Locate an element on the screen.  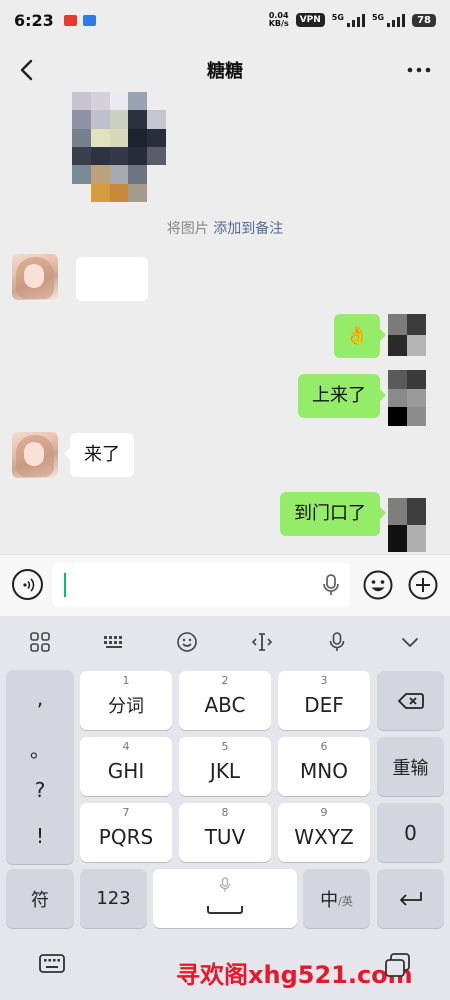
blue-app-notification-icon is located at coordinates (89, 20).